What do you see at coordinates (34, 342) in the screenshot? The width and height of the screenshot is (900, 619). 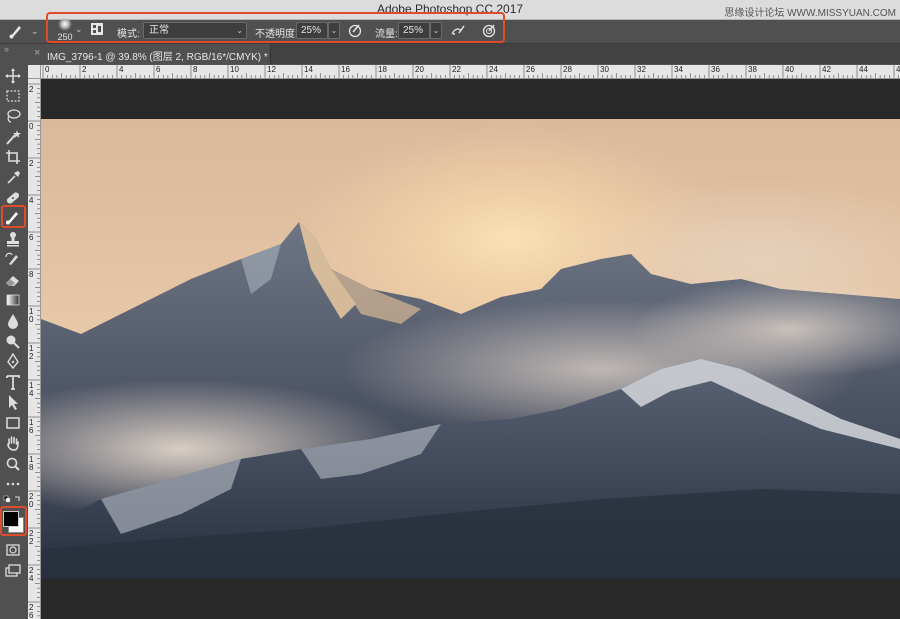 I see `vertical-ruler: 2 0 2 4 6 8 1 0 1 2 1 4 1 6 1 8 2 0 2 2 2 4 2 6` at bounding box center [34, 342].